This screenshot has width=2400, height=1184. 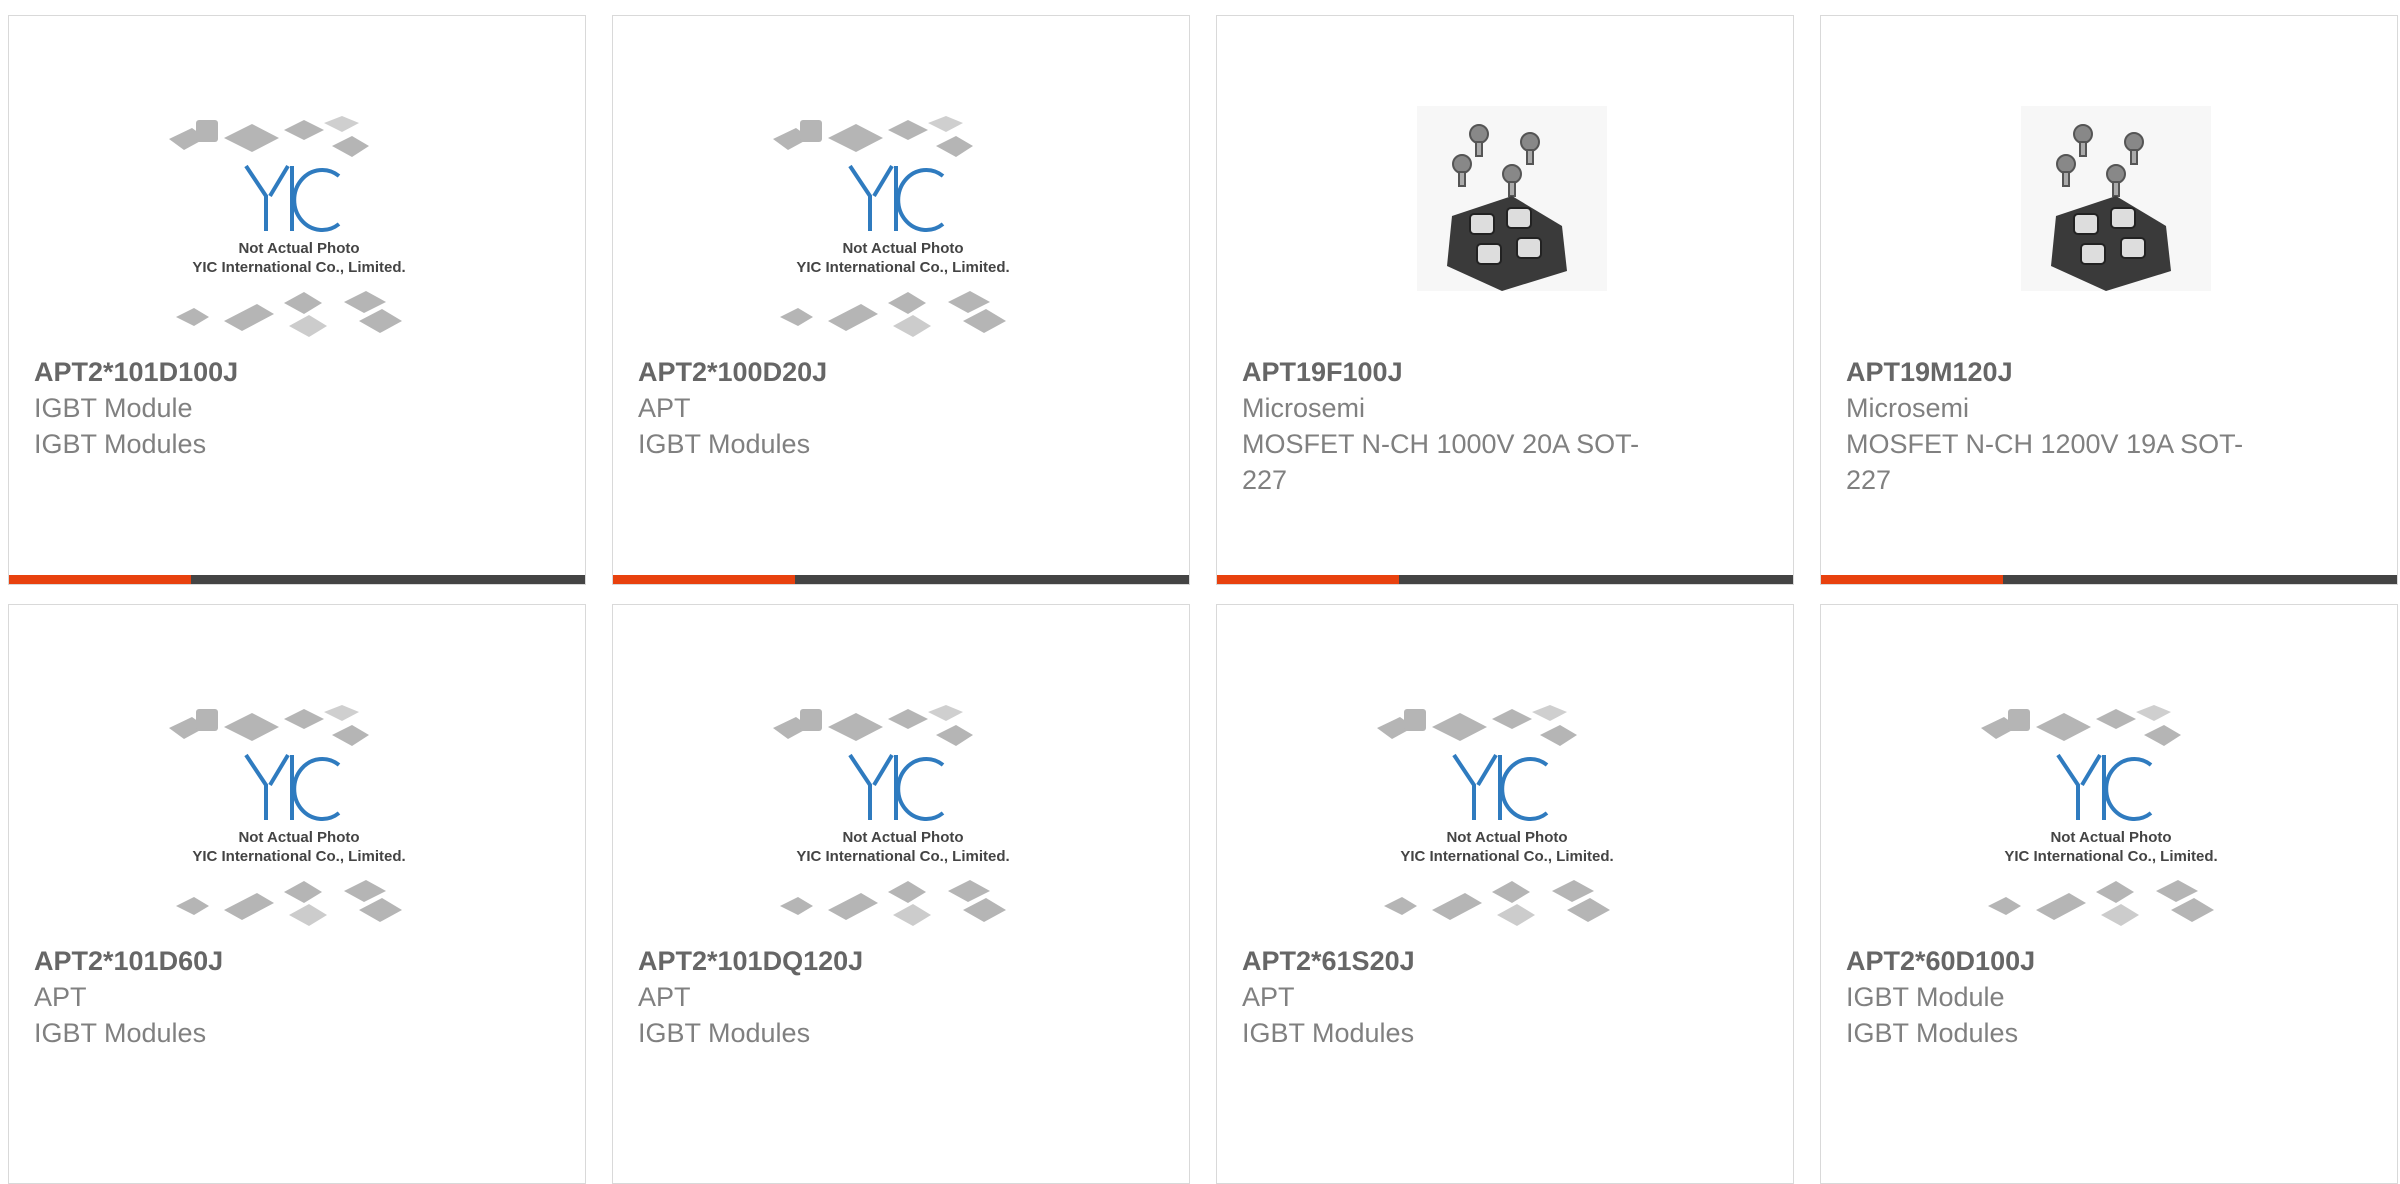 What do you see at coordinates (1452, 372) in the screenshot?
I see `part-number-link: APT19F100J` at bounding box center [1452, 372].